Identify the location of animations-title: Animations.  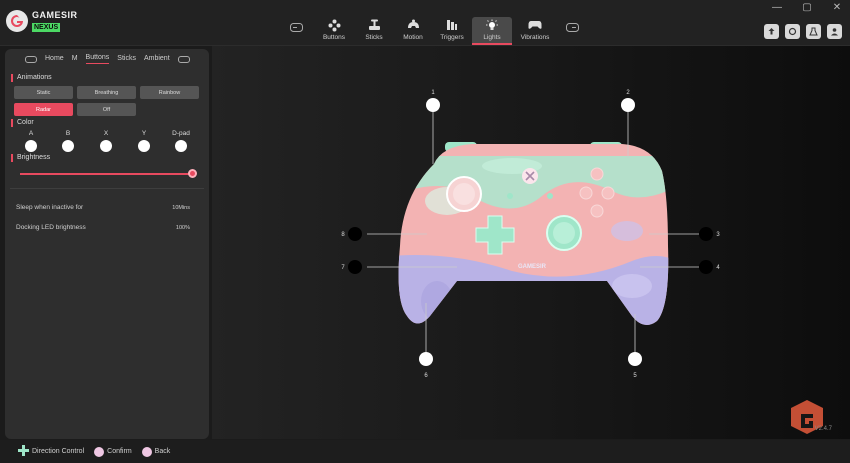
(31, 78).